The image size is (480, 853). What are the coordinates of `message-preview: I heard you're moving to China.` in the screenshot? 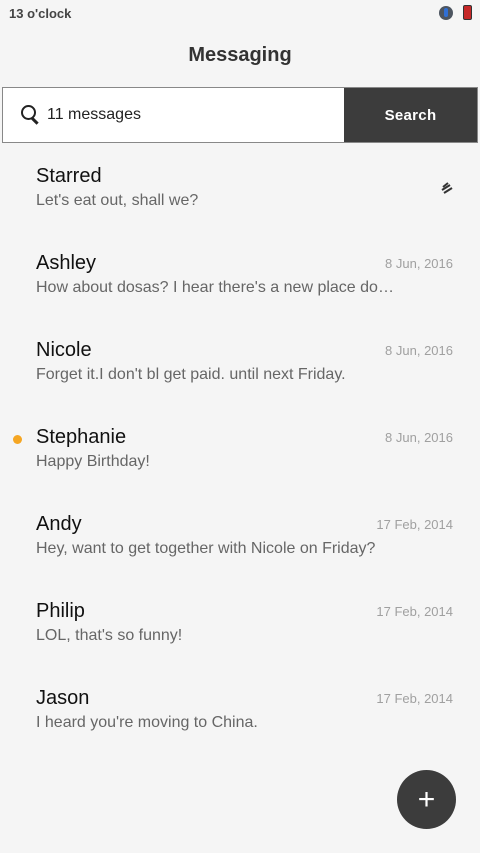 It's located at (147, 722).